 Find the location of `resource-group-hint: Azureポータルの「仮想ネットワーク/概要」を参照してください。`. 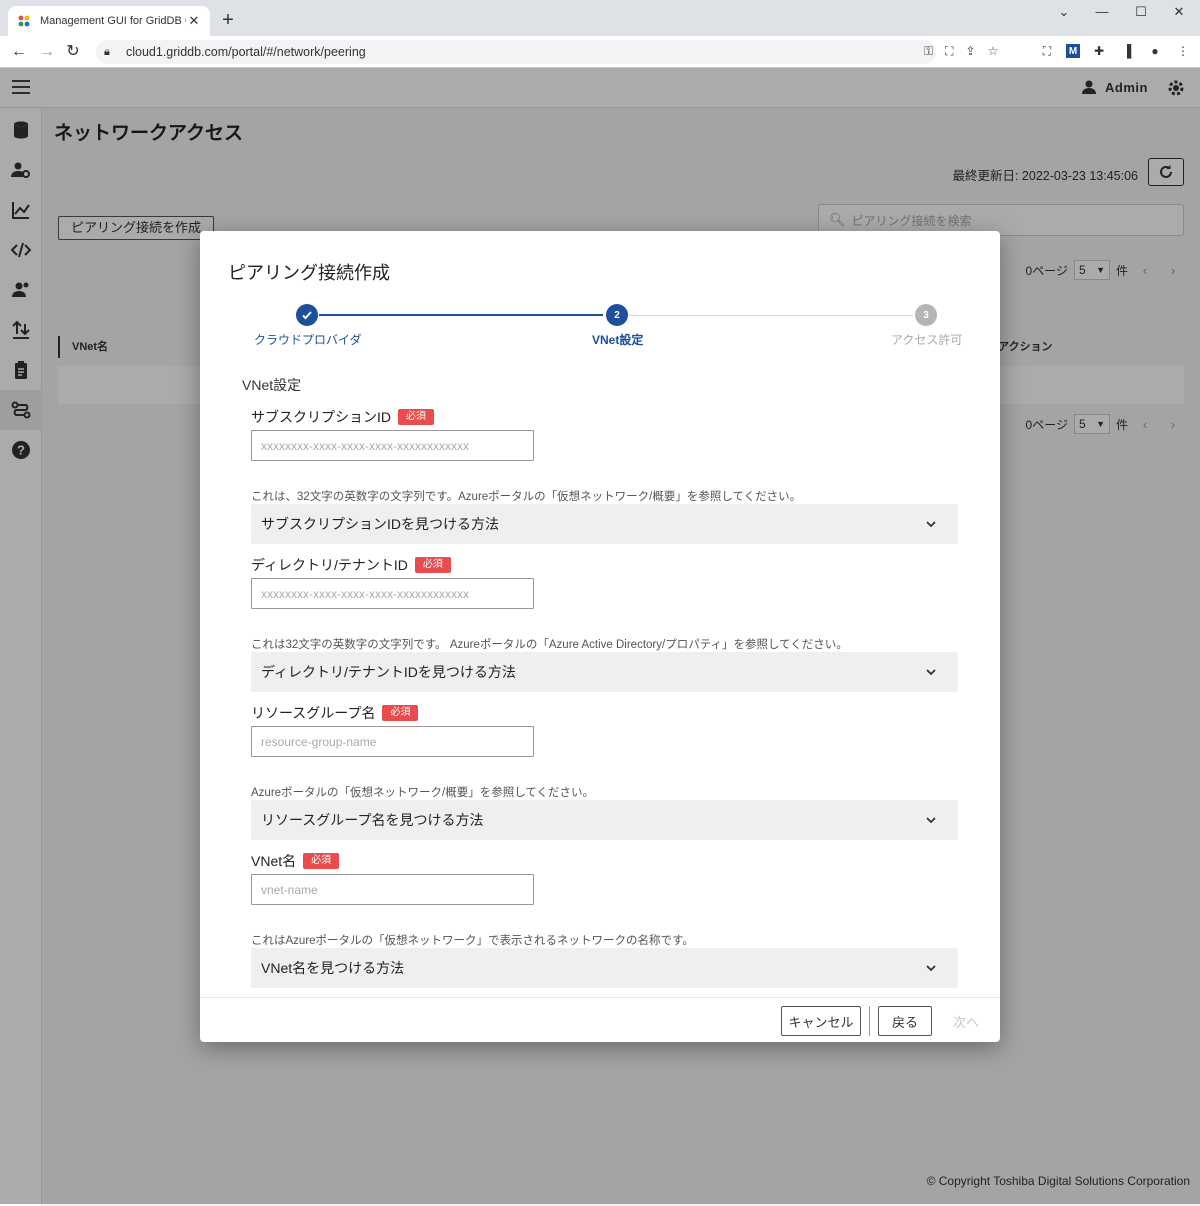

resource-group-hint: Azureポータルの「仮想ネットワーク/概要」を参照してください。 is located at coordinates (423, 793).